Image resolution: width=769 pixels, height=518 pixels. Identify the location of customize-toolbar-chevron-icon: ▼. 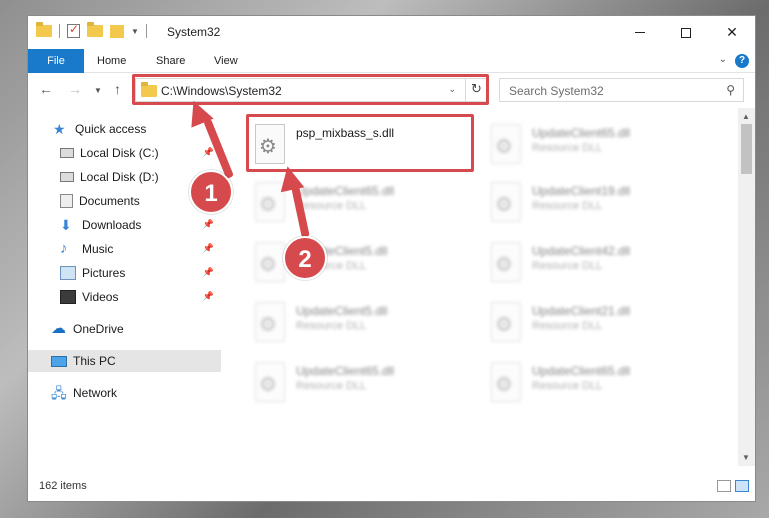
(135, 31).